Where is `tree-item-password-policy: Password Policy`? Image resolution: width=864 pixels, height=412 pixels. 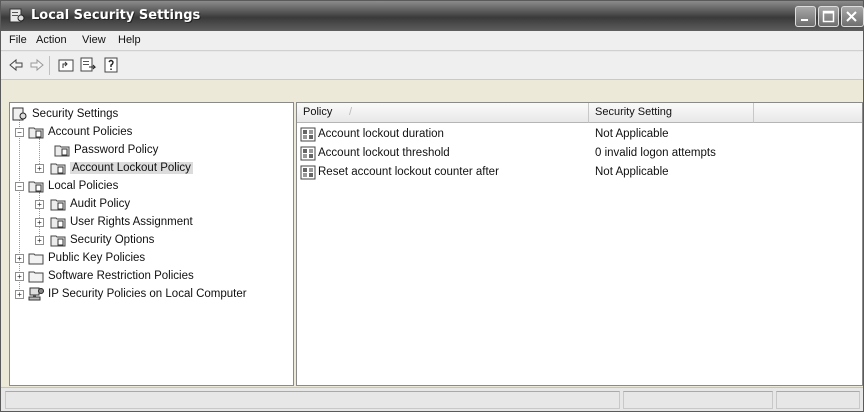 tree-item-password-policy: Password Policy is located at coordinates (106, 150).